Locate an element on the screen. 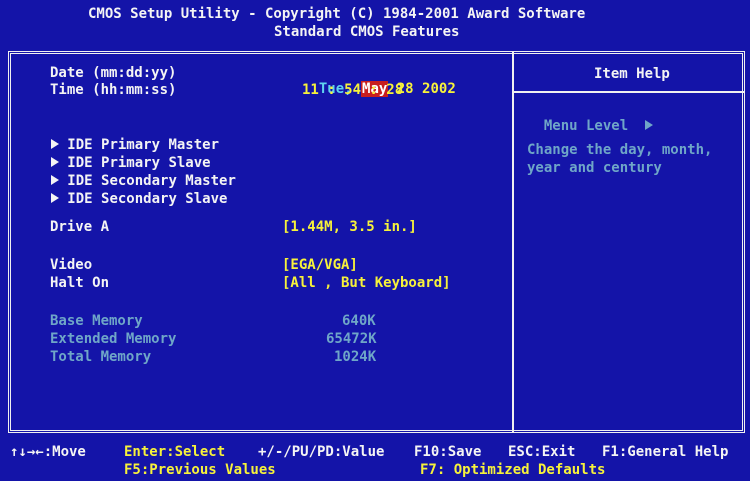  menu-level-arrow-icon is located at coordinates (649, 125).